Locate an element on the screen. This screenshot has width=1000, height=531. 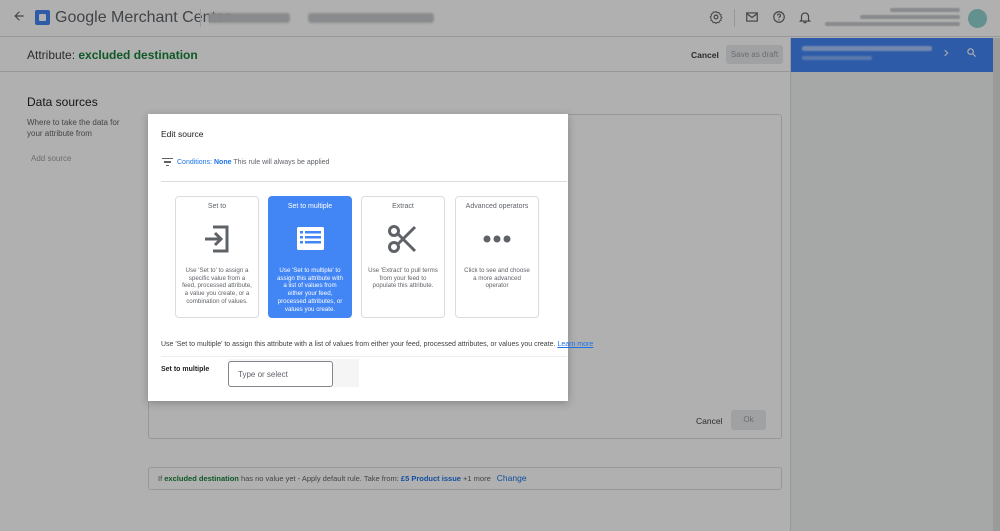
input-arrow-icon is located at coordinates (217, 239).